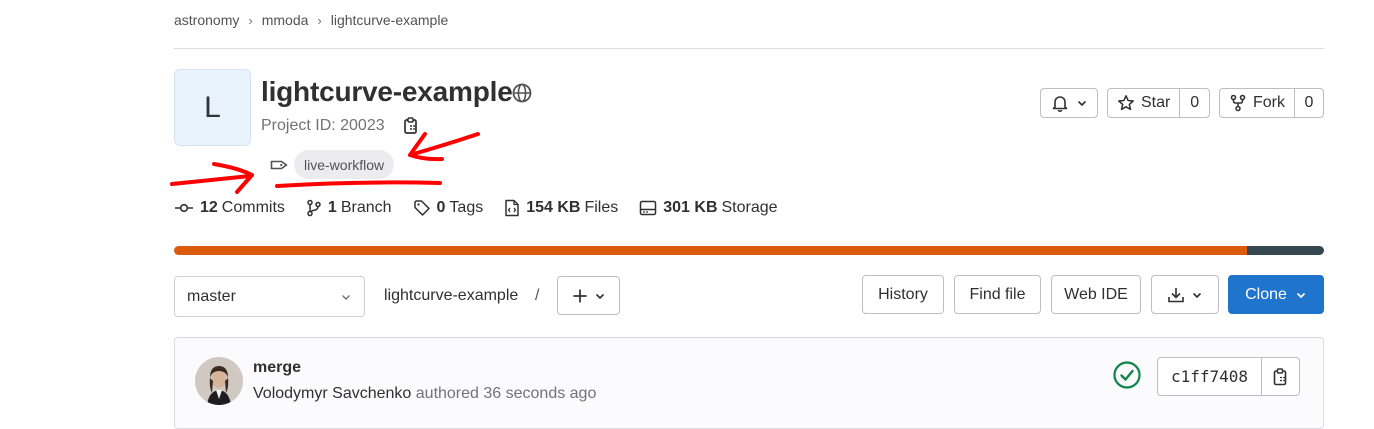 The height and width of the screenshot is (429, 1374). What do you see at coordinates (1210, 376) in the screenshot?
I see `commit-sha: c1ff7408` at bounding box center [1210, 376].